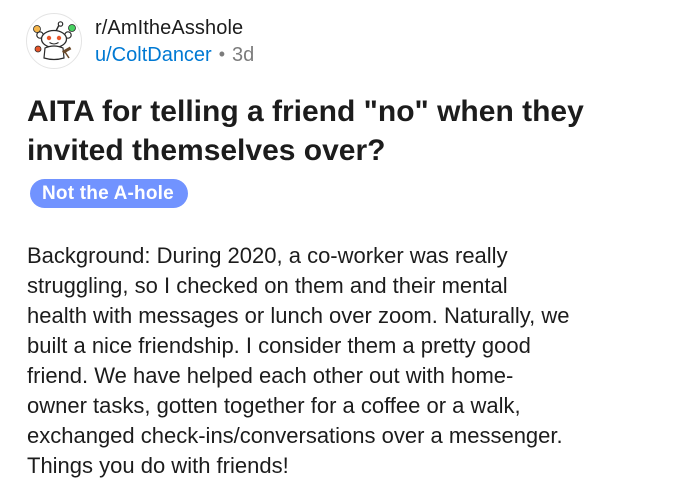  Describe the element at coordinates (305, 111) in the screenshot. I see `post-title-line: AITA for telling a friend "no" when they` at that location.